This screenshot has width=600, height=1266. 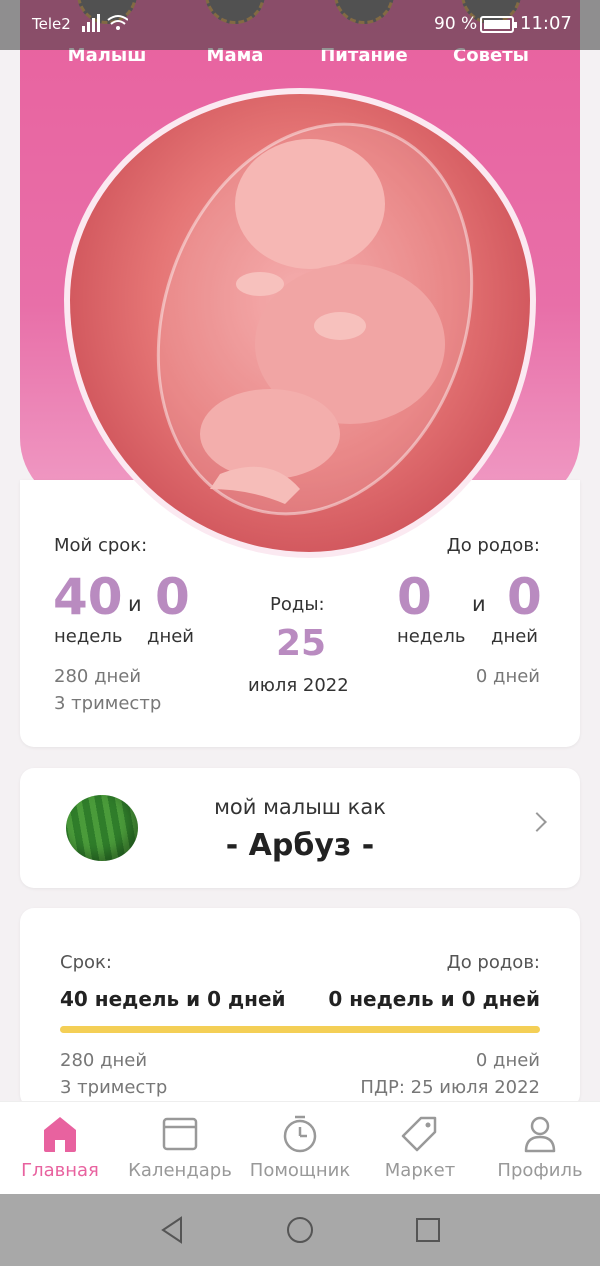 I want to click on progress-bar, so click(x=300, y=1029).